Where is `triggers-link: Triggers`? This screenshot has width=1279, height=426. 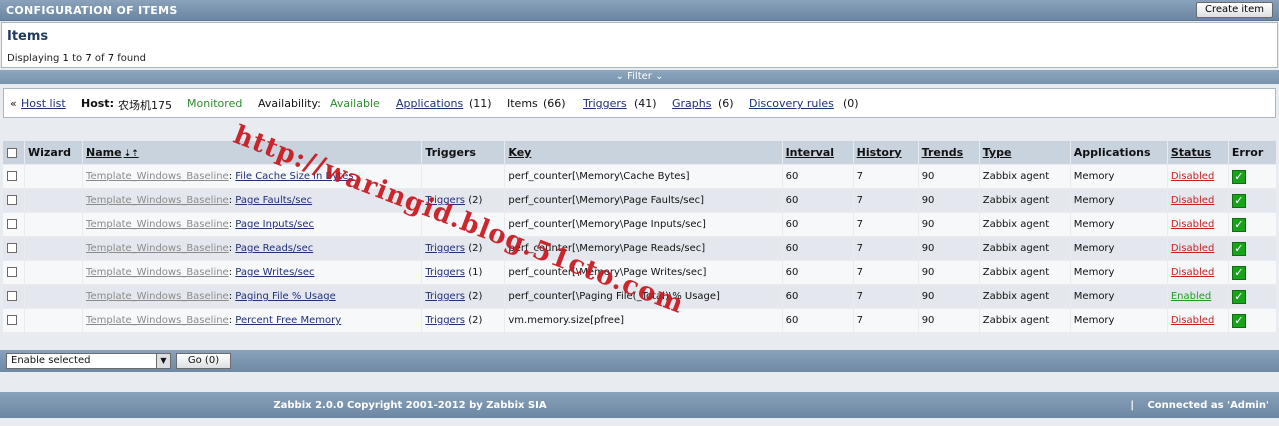
triggers-link: Triggers is located at coordinates (605, 103).